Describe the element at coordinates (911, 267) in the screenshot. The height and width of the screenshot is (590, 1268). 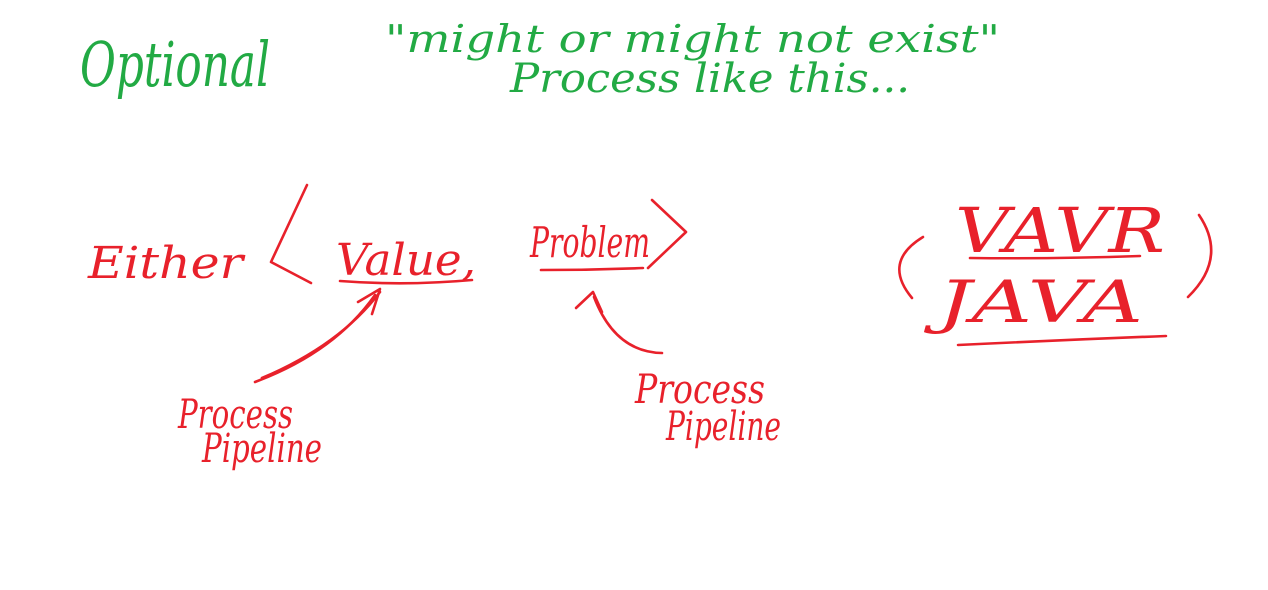
I see `left-paren` at that location.